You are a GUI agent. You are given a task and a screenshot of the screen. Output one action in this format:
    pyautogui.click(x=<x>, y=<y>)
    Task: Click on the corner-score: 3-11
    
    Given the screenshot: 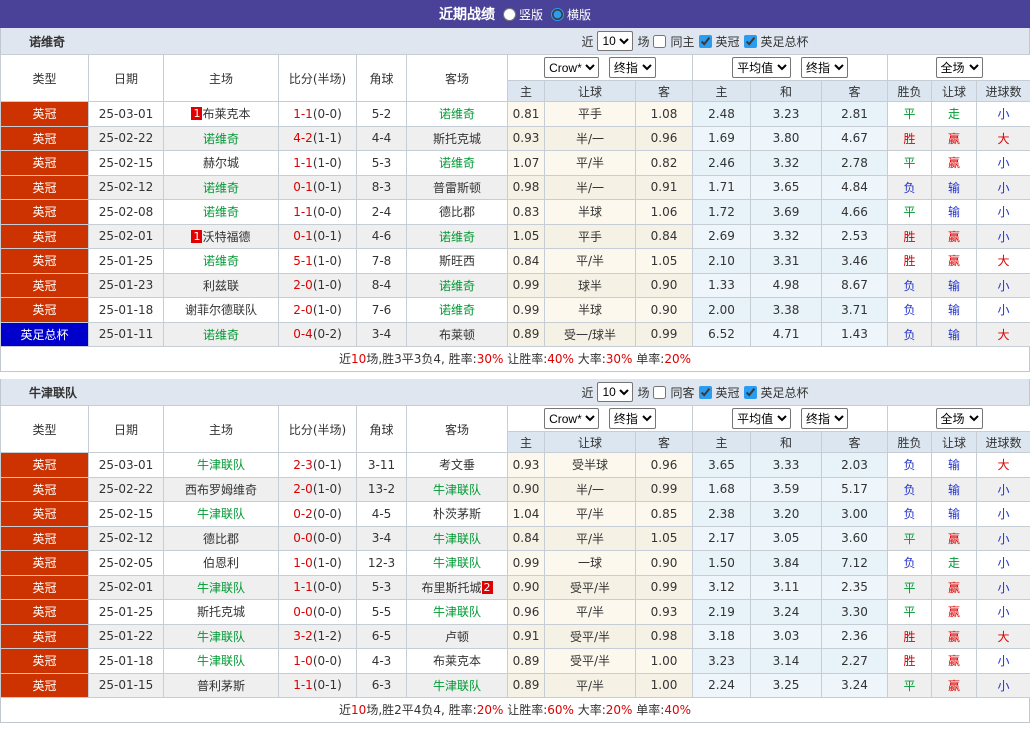 What is the action you would take?
    pyautogui.click(x=381, y=465)
    